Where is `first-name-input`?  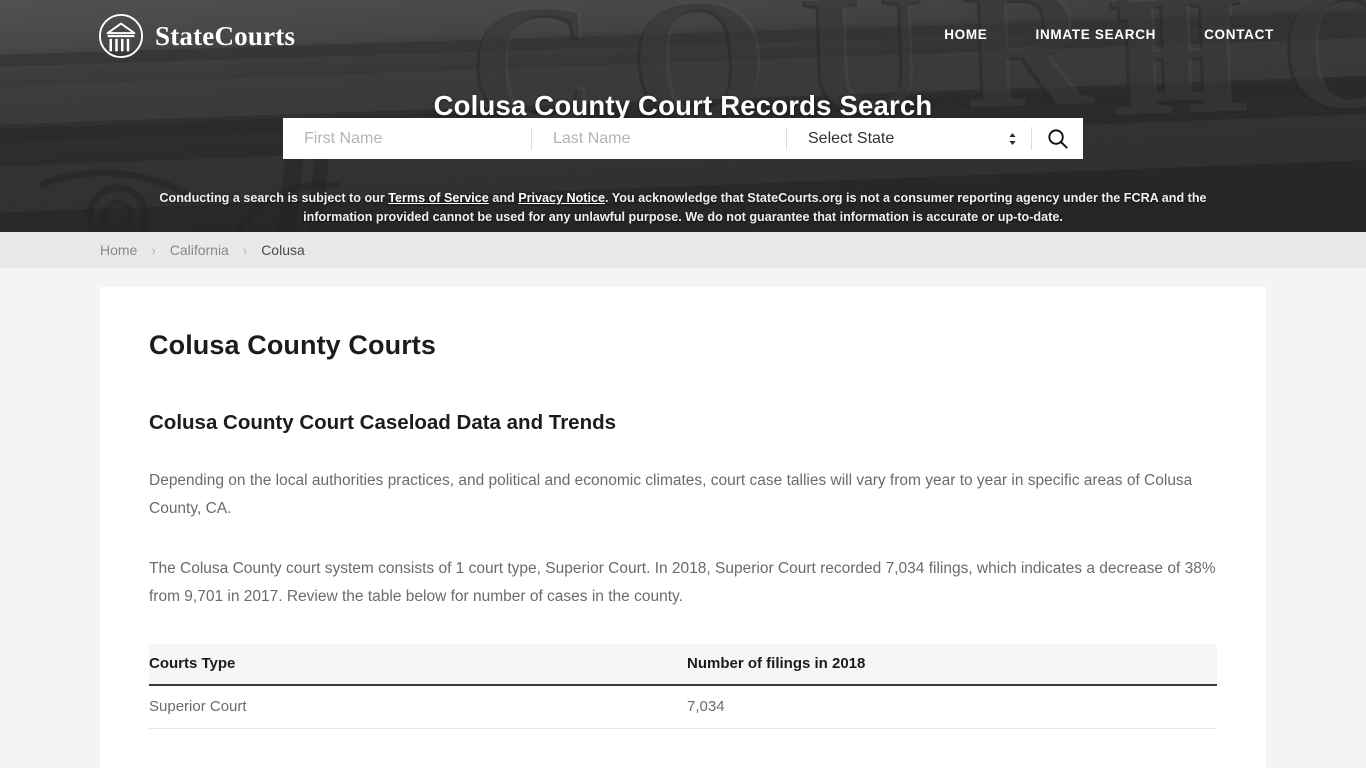
first-name-input is located at coordinates (407, 138).